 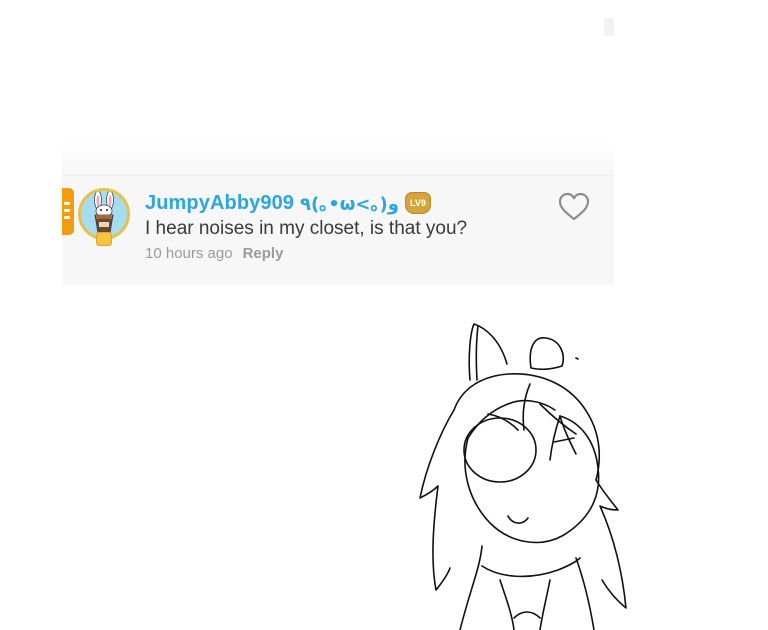 I want to click on level-badge-icon: LV9, so click(x=417, y=203).